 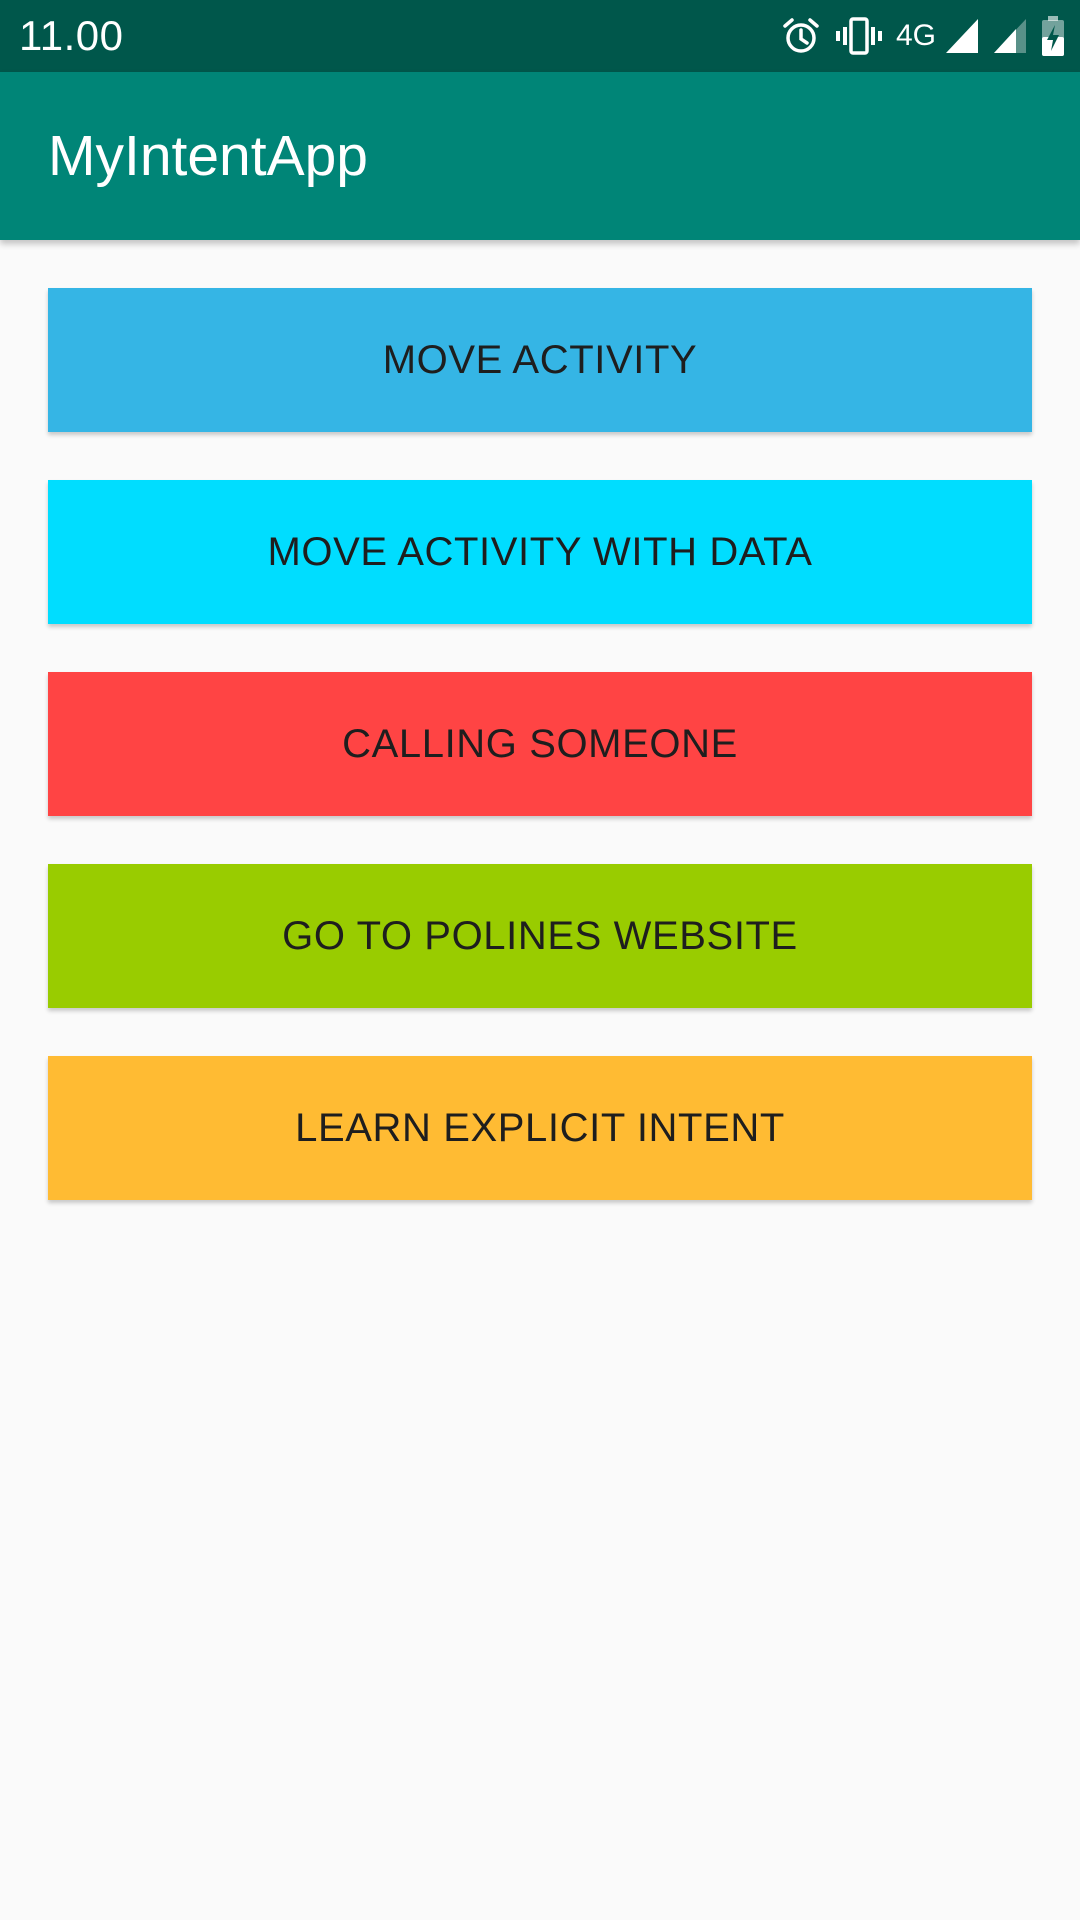 I want to click on learn-explicit-intent-button: LEARN EXPLICIT INTENT, so click(x=540, y=1128).